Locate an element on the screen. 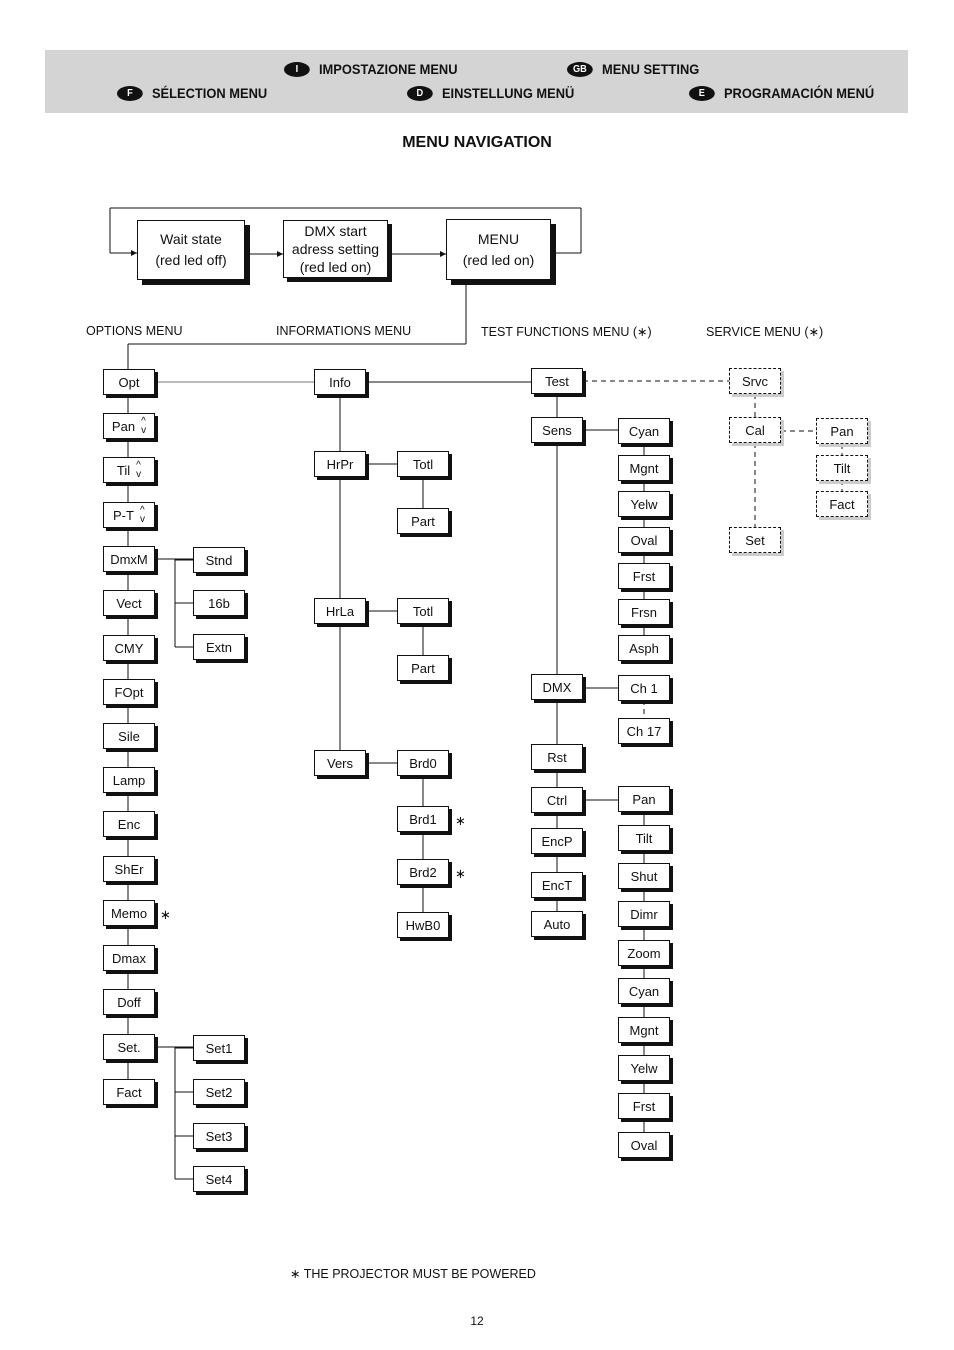 This screenshot has height=1350, width=954. node-ctrl-oval: Oval is located at coordinates (644, 1145).